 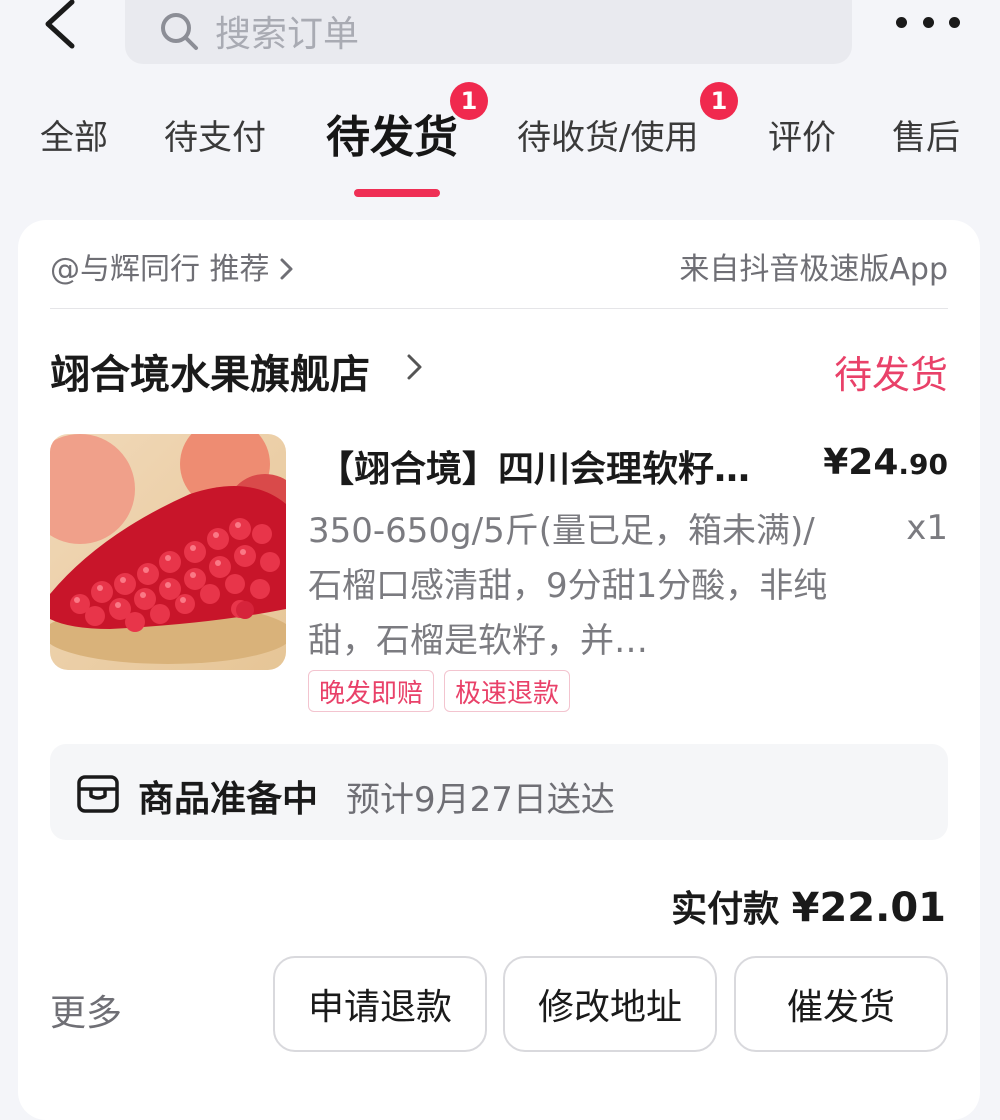 I want to click on pomegranate-image, so click(x=168, y=552).